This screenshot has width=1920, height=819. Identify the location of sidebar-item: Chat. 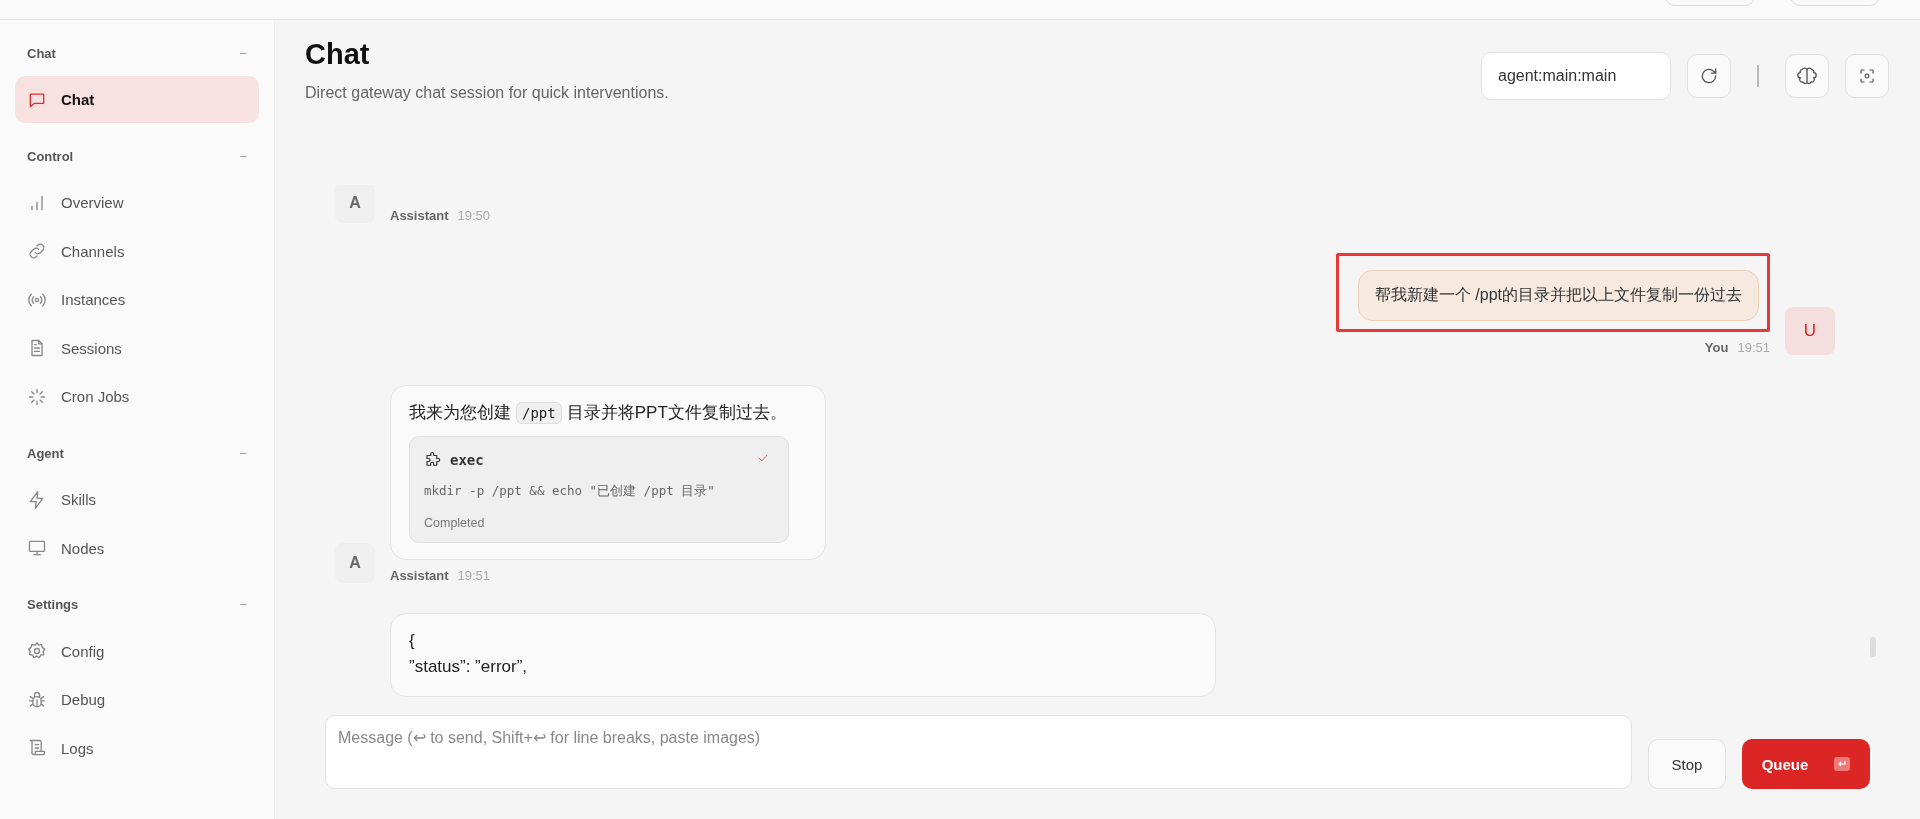
(137, 99).